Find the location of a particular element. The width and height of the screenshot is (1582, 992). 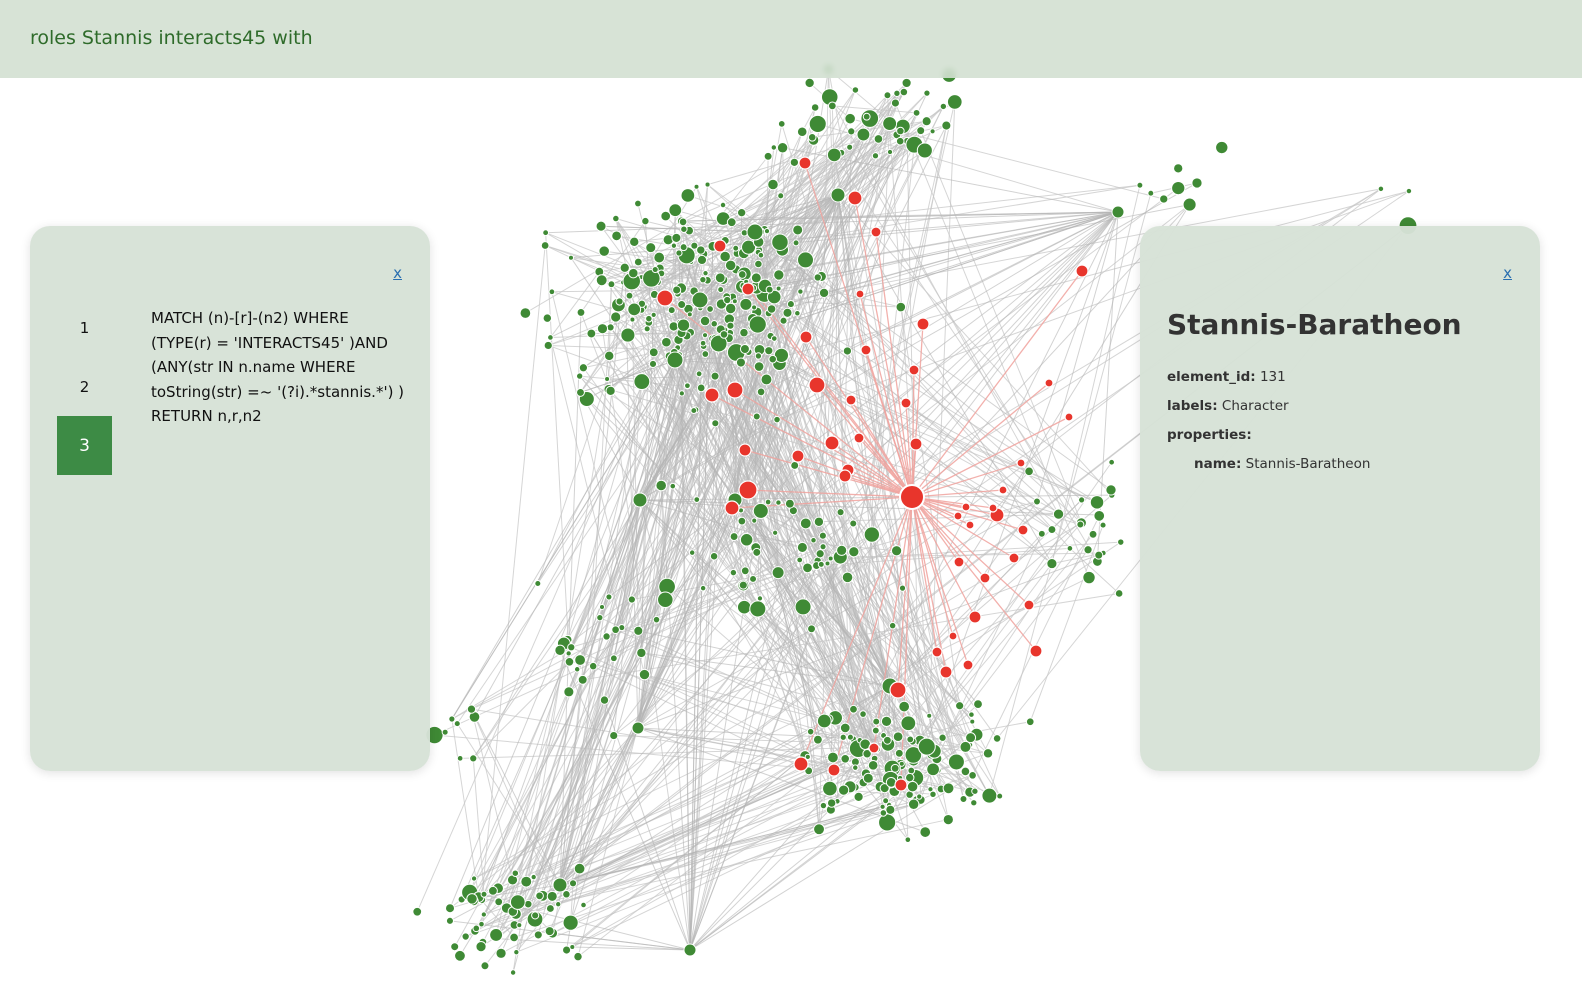

query-step-3: 3 is located at coordinates (84, 445).